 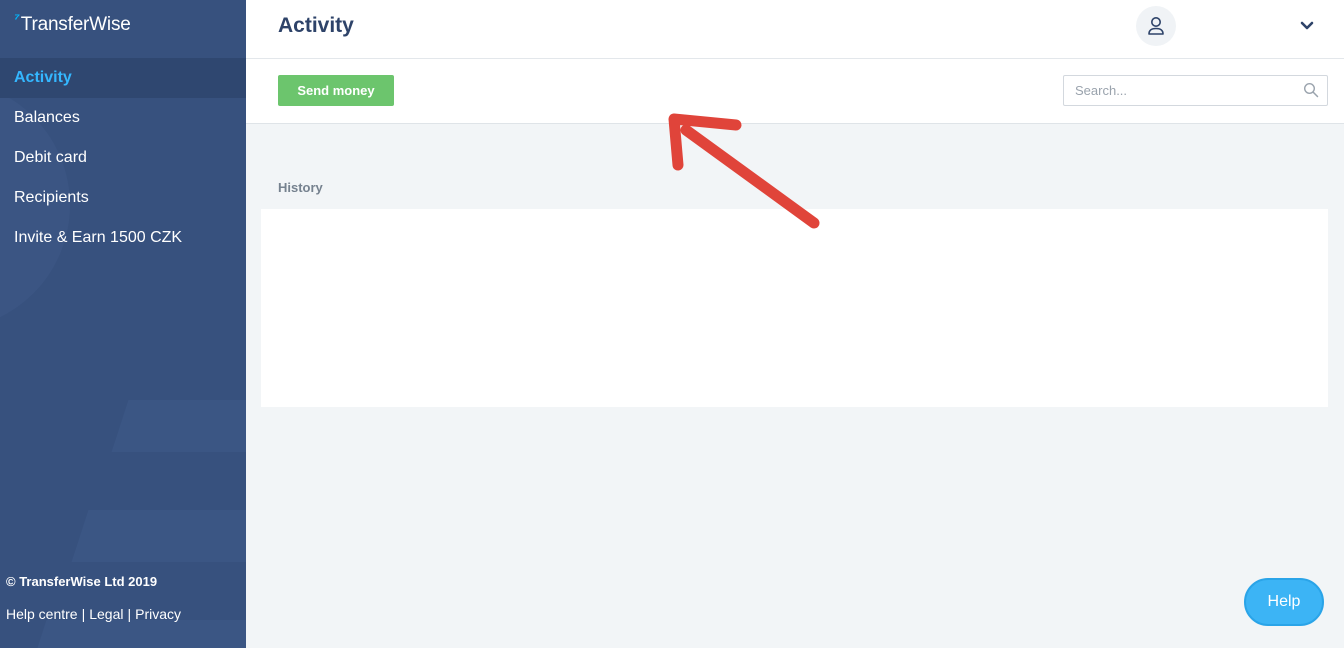 What do you see at coordinates (106, 614) in the screenshot?
I see `legal-link: Legal` at bounding box center [106, 614].